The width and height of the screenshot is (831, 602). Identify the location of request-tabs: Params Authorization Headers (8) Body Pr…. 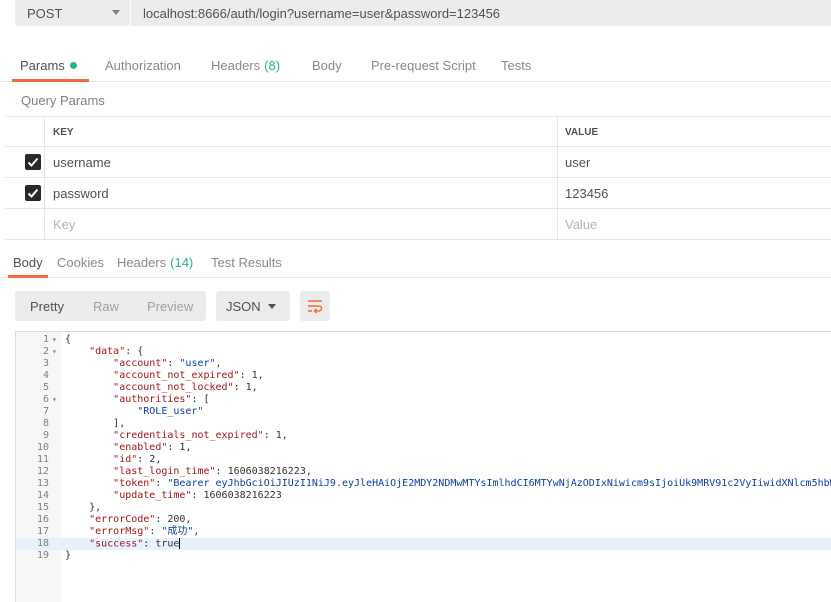
(415, 66).